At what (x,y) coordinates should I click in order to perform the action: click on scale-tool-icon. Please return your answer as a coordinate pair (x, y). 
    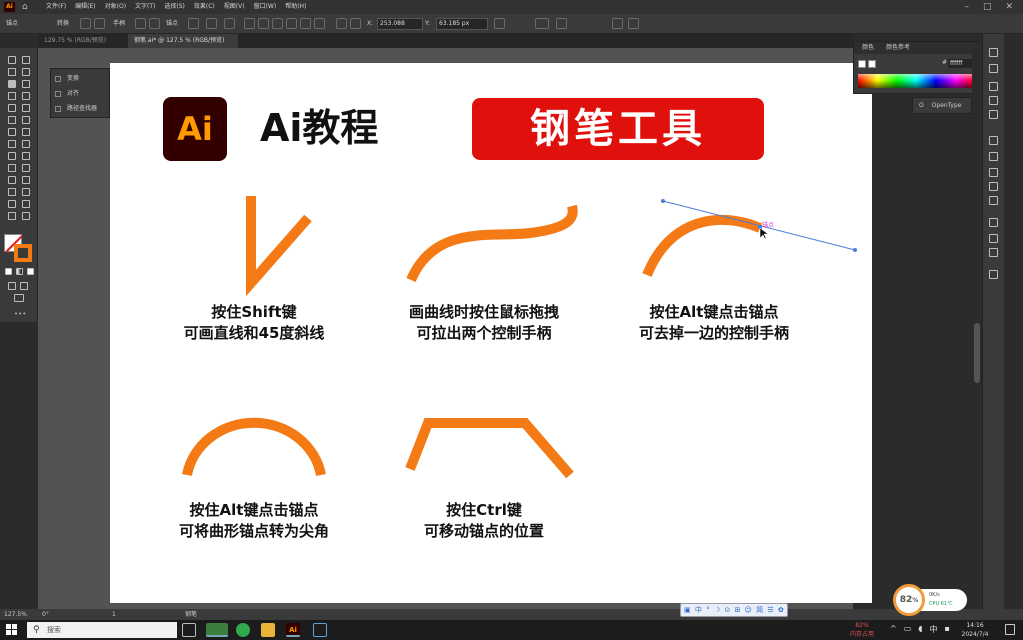
    Looking at the image, I should click on (26, 132).